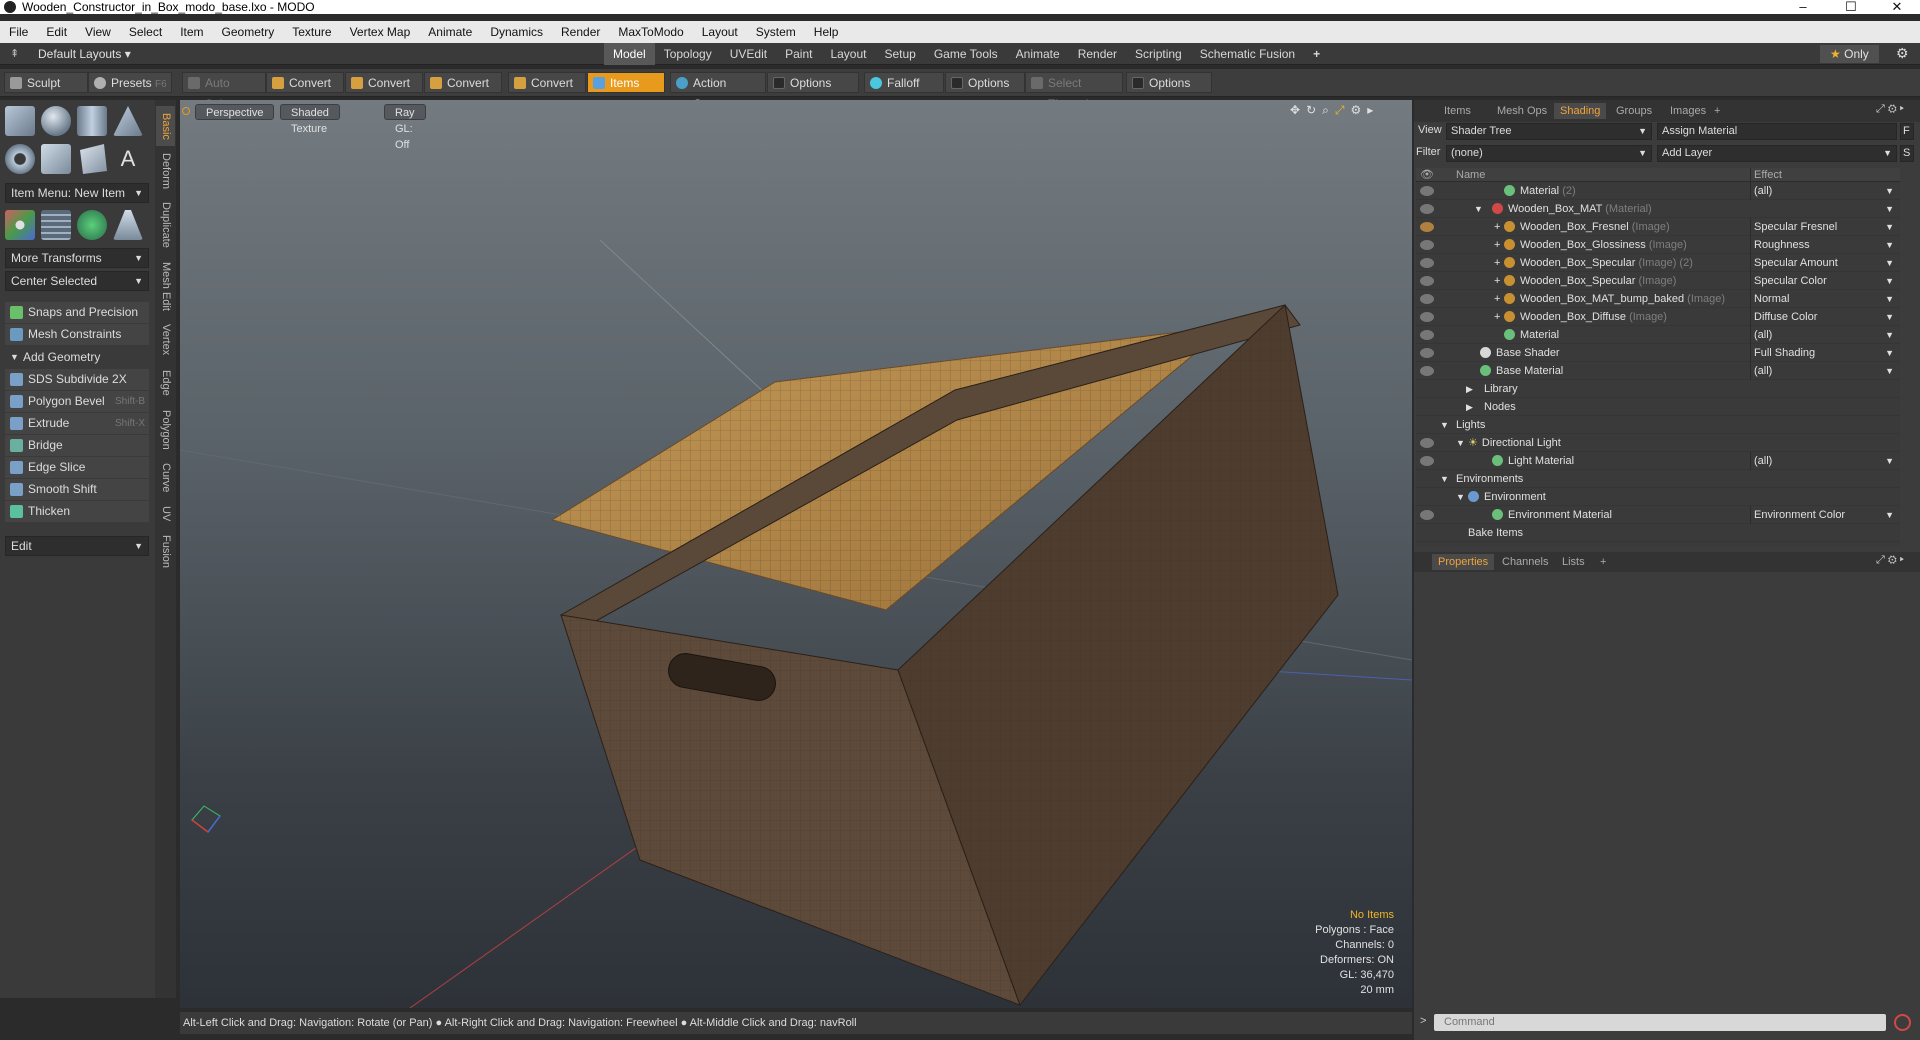 This screenshot has height=1040, width=1920. Describe the element at coordinates (1658, 515) in the screenshot. I see `tree-row: Environment Material Environment Color ▼` at that location.